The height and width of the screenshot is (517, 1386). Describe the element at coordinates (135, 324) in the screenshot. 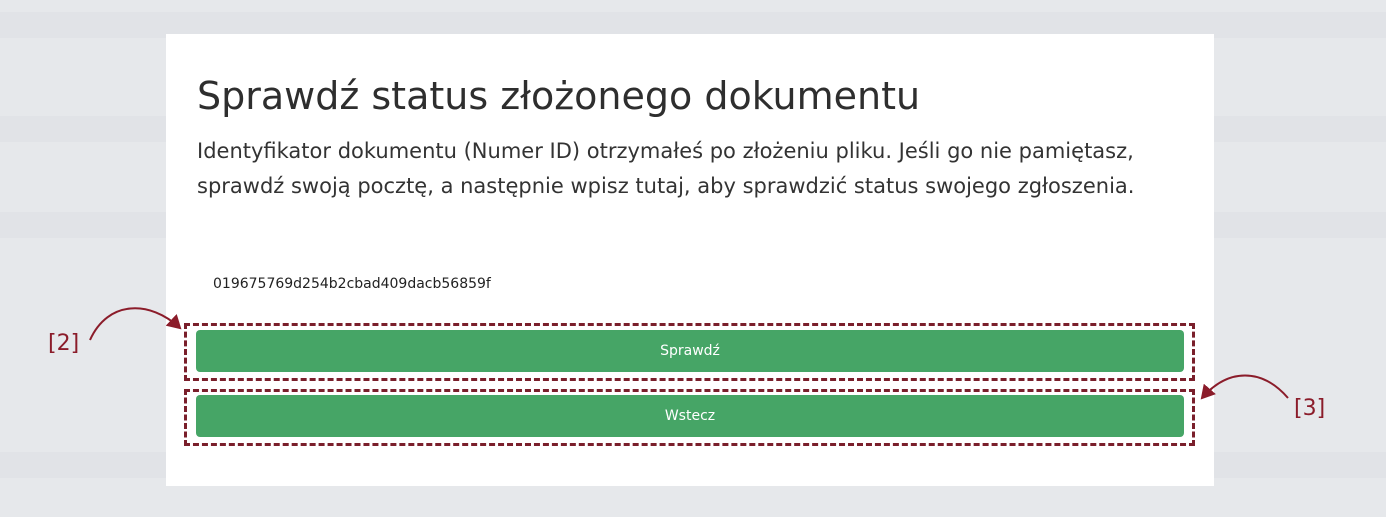

I see `arrow-to-check-button` at that location.